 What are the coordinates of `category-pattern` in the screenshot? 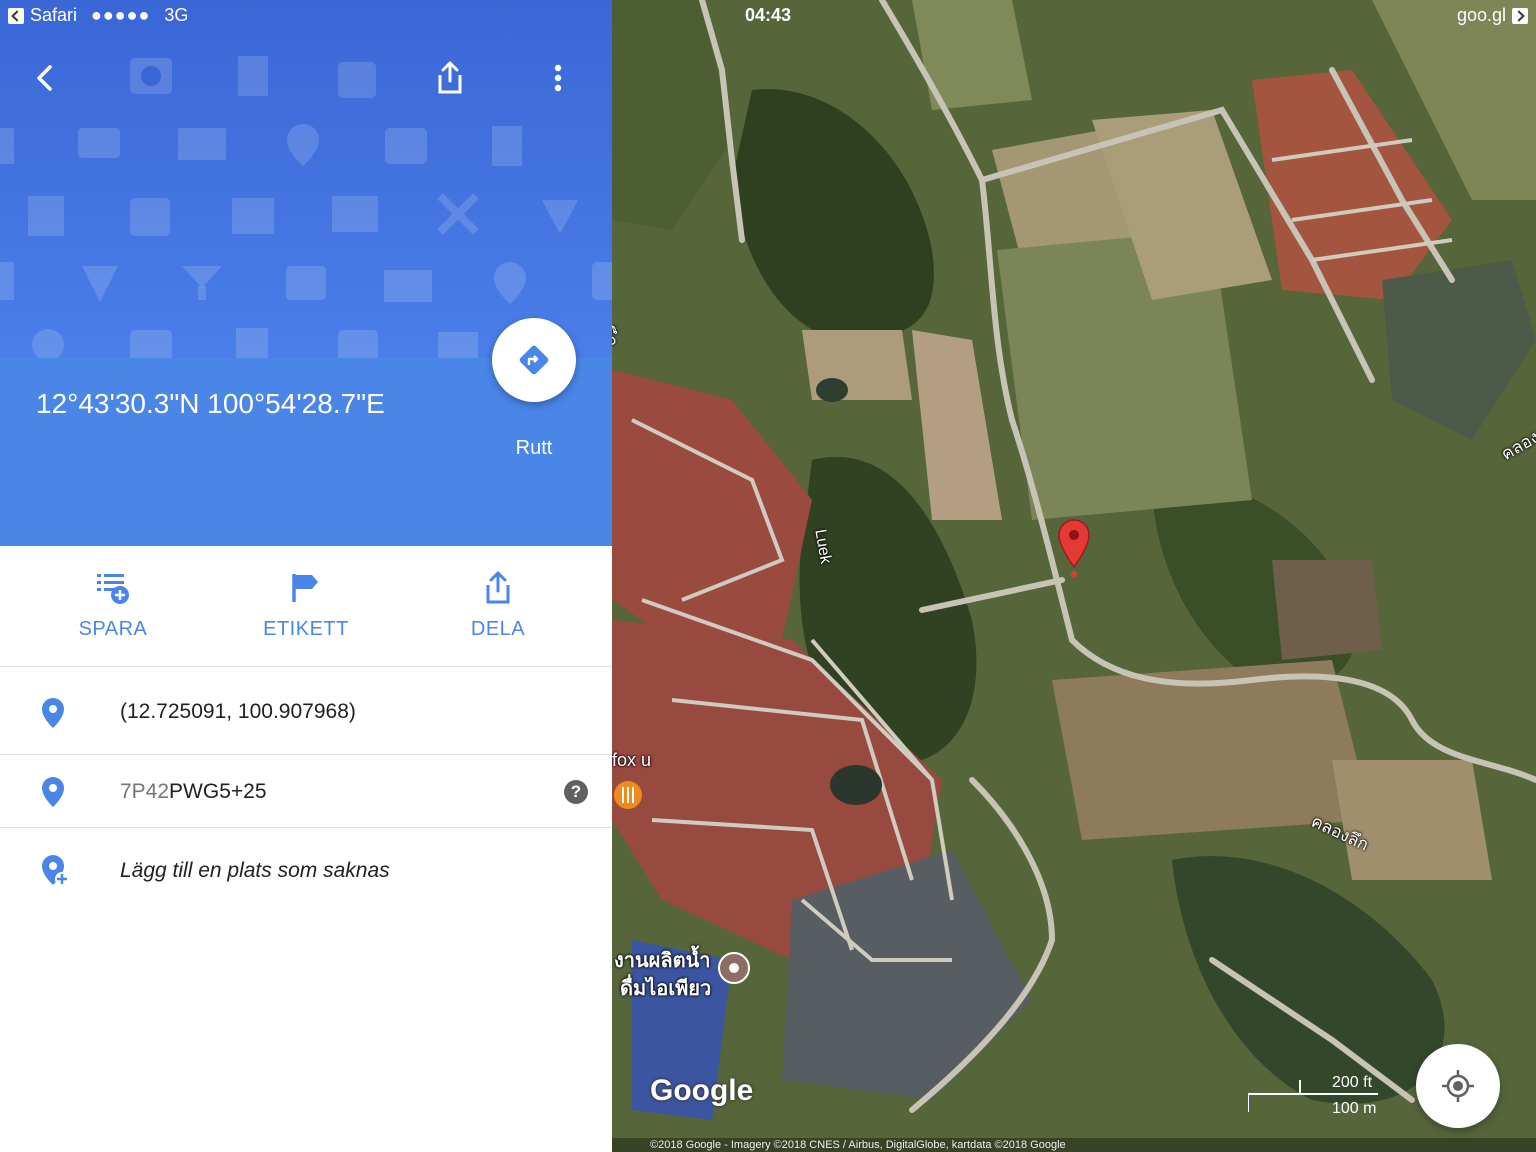 It's located at (306, 207).